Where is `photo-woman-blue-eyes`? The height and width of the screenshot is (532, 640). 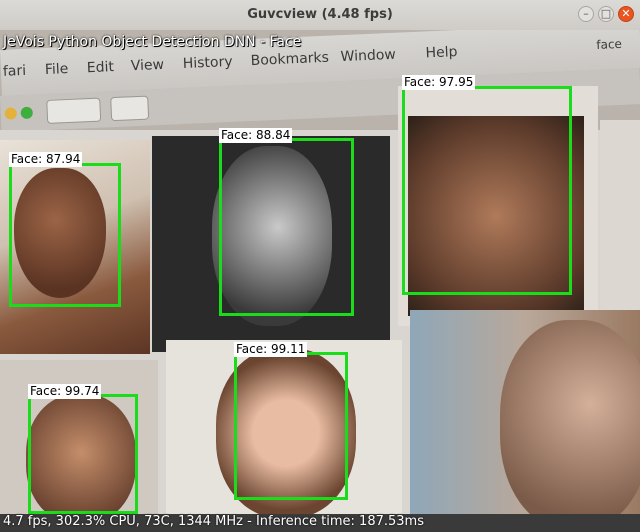
photo-woman-blue-eyes is located at coordinates (525, 412).